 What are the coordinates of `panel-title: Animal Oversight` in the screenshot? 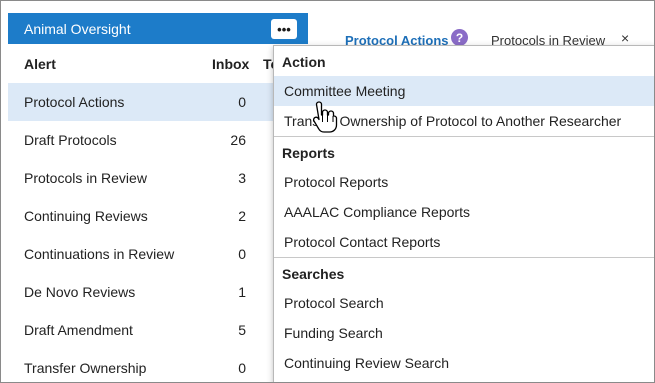 It's located at (77, 29).